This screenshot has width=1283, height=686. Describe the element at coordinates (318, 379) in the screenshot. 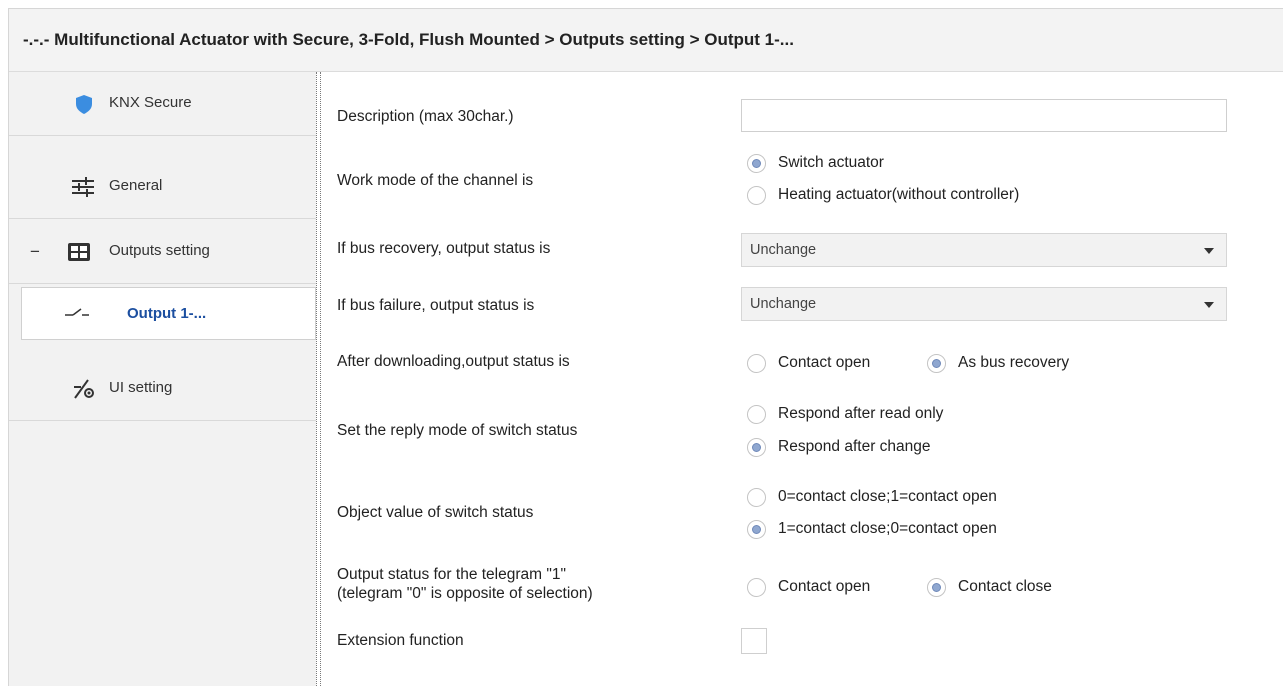

I see `panel-splitter` at that location.